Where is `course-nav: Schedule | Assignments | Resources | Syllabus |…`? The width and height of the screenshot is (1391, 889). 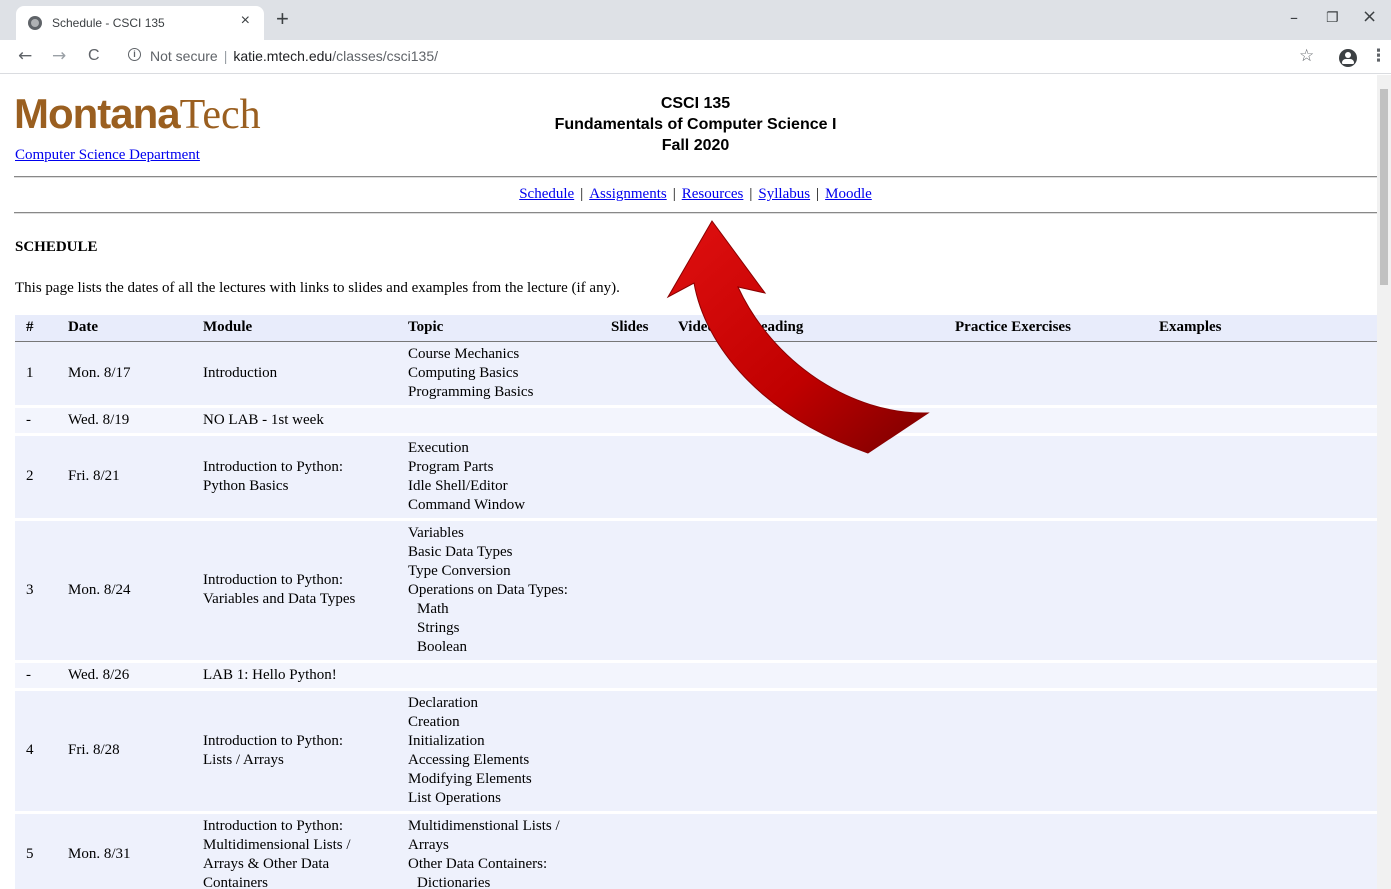 course-nav: Schedule | Assignments | Resources | Syllabus |… is located at coordinates (688, 194).